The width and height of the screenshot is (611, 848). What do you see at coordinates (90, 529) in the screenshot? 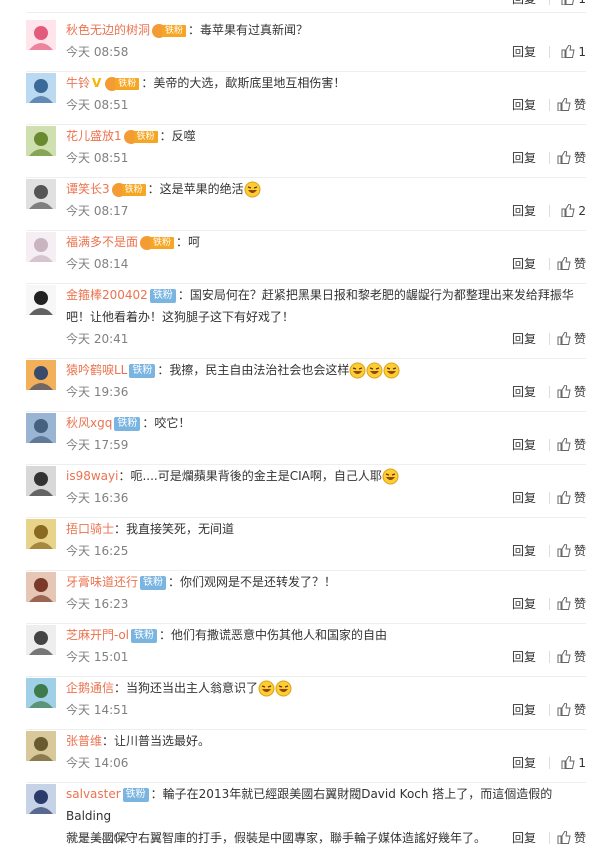
I see `username-link: 捂口骑士` at bounding box center [90, 529].